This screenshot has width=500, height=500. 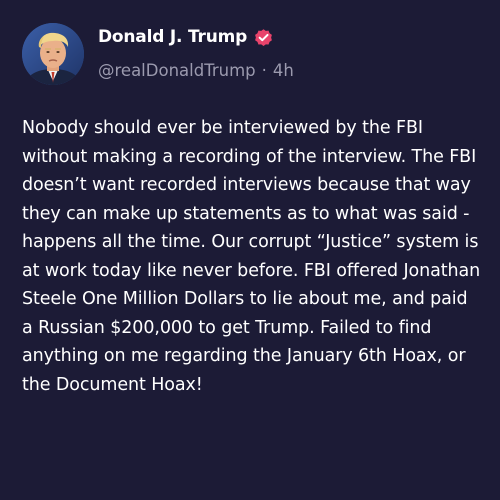 I want to click on avatar-image, so click(x=53, y=54).